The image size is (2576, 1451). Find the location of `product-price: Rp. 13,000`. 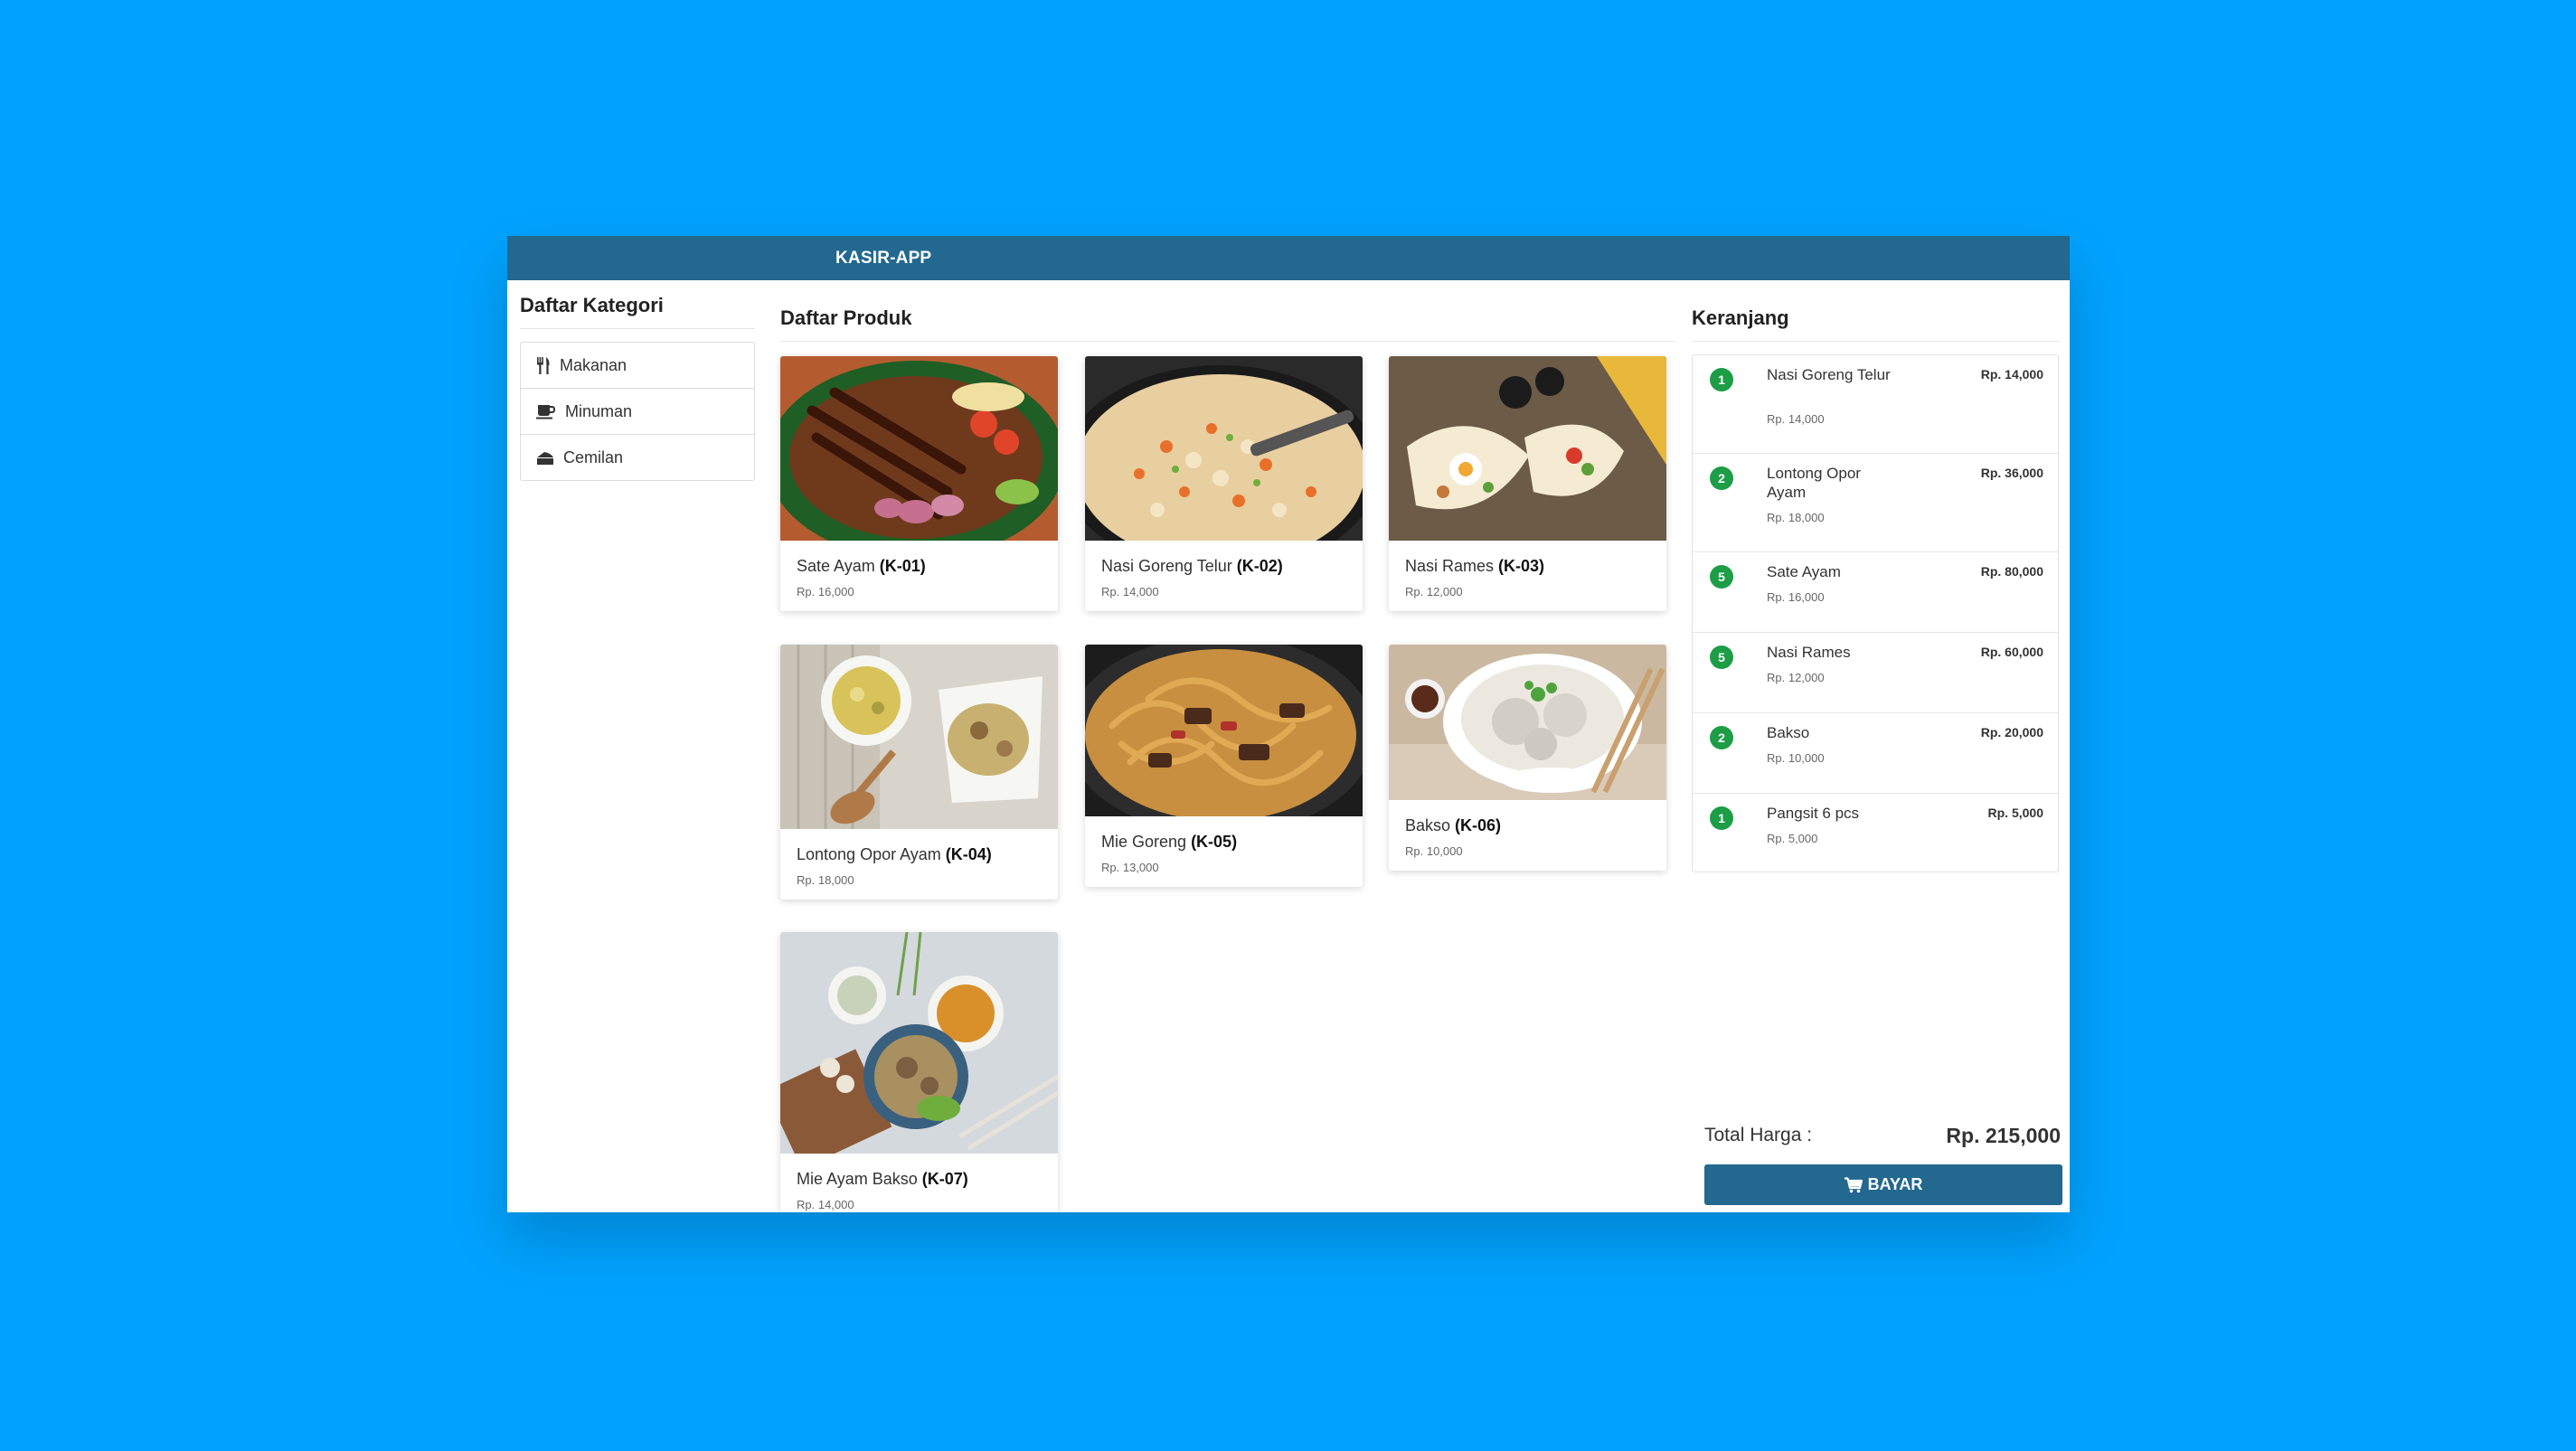

product-price: Rp. 13,000 is located at coordinates (1130, 867).